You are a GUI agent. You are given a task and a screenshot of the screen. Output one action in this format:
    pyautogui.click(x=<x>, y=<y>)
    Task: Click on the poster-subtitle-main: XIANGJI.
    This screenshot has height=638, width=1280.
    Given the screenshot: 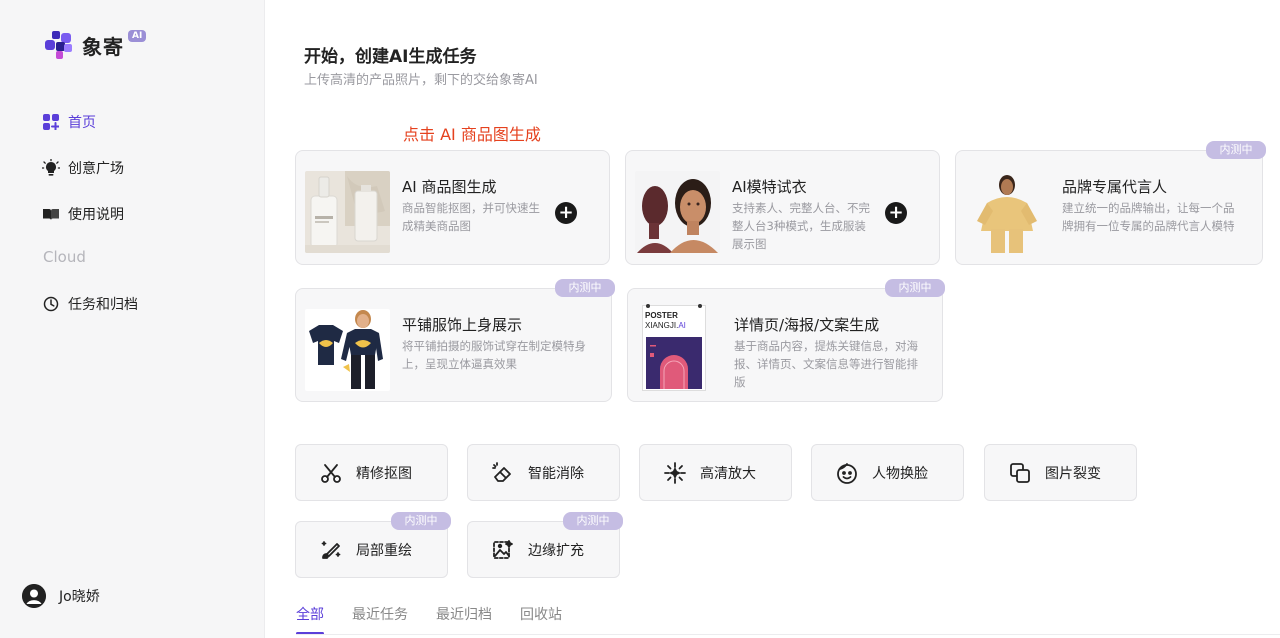 What is the action you would take?
    pyautogui.click(x=662, y=325)
    